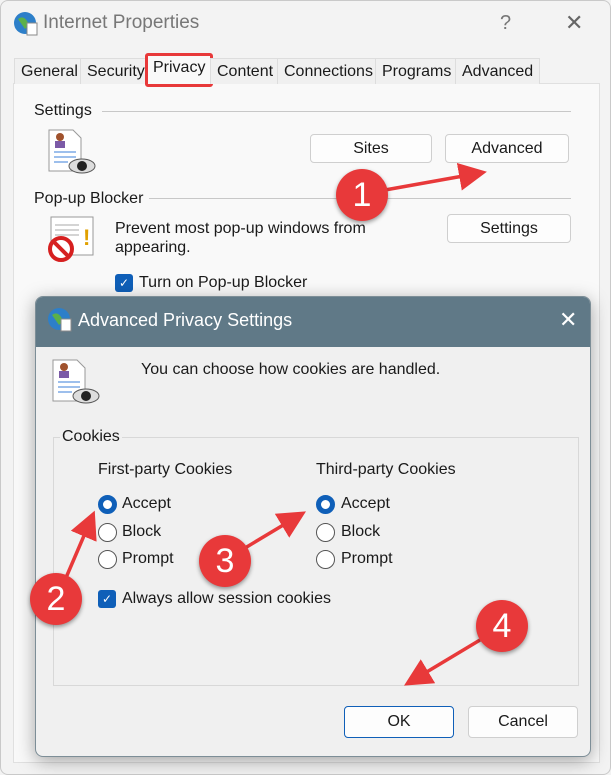 The height and width of the screenshot is (775, 611). Describe the element at coordinates (362, 195) in the screenshot. I see `step-1-badge: 1` at that location.